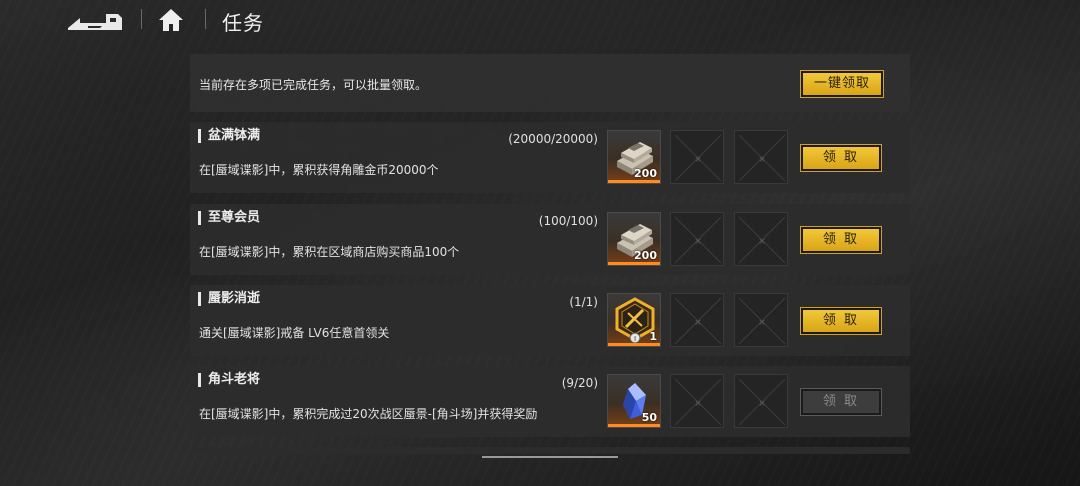 The height and width of the screenshot is (486, 1080). I want to click on back-button, so click(95, 20).